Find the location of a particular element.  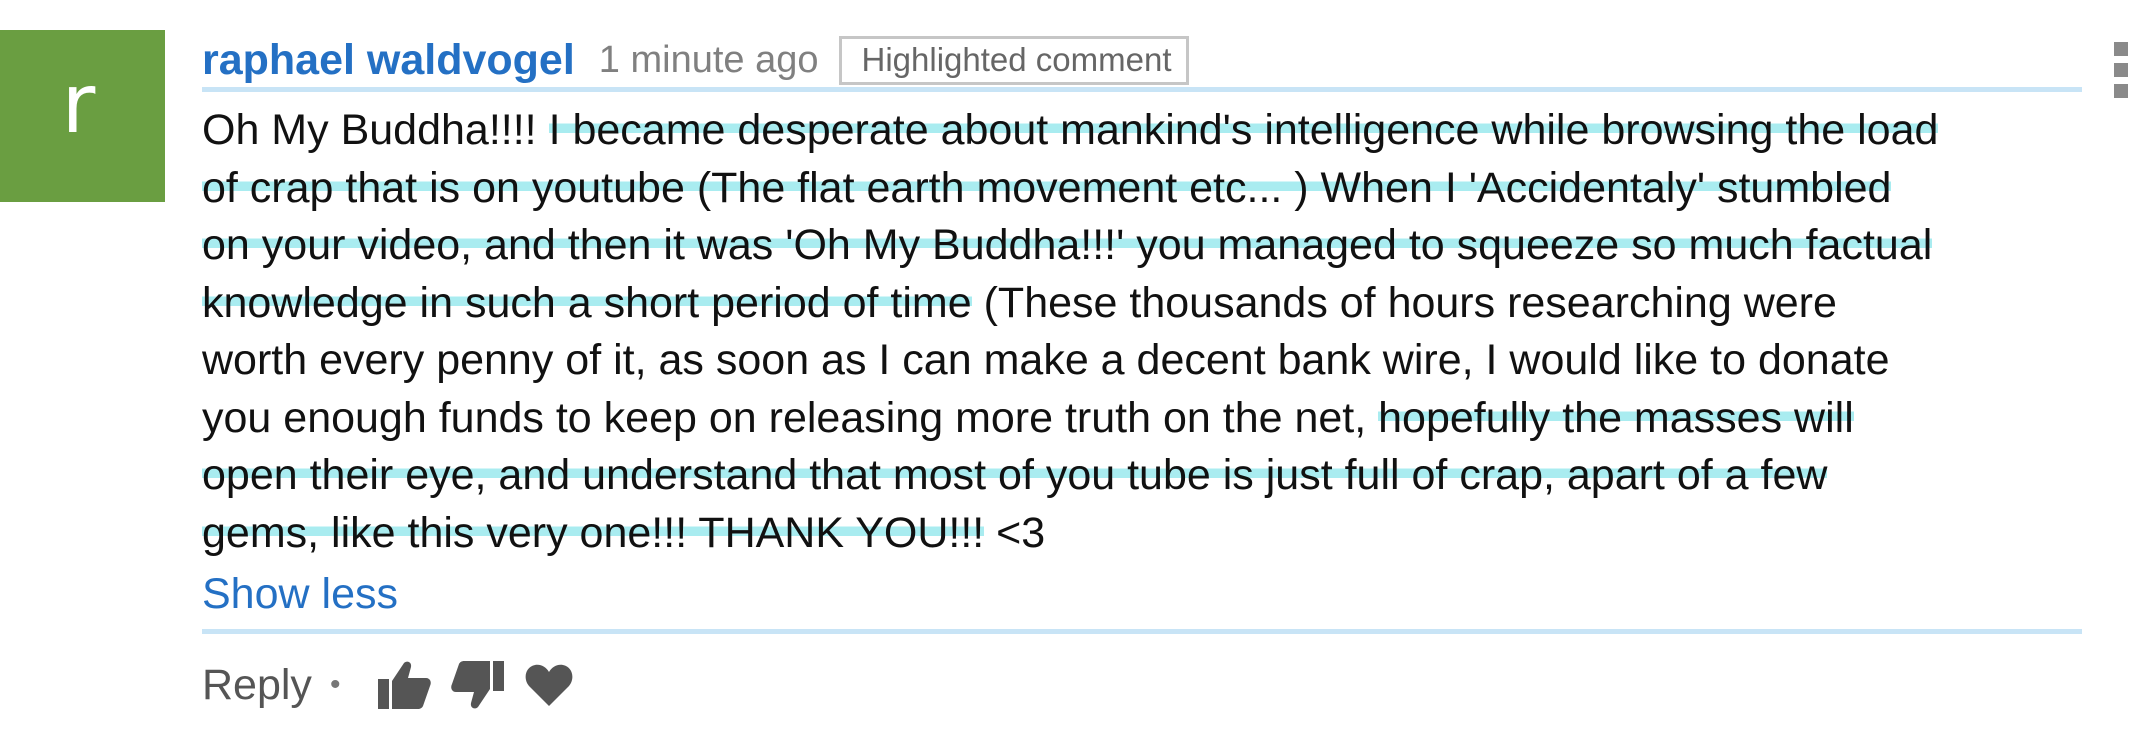

thumbs-down-icon is located at coordinates (478, 685).